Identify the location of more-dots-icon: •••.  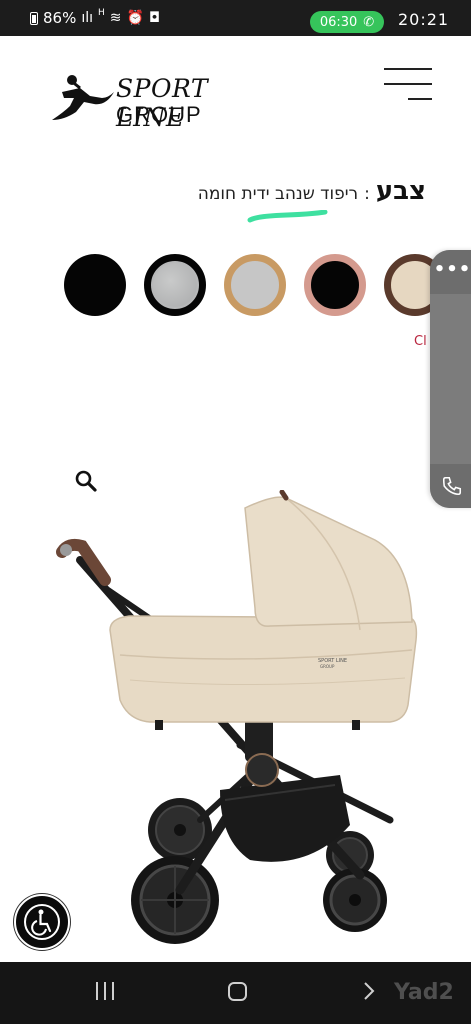
(450, 272).